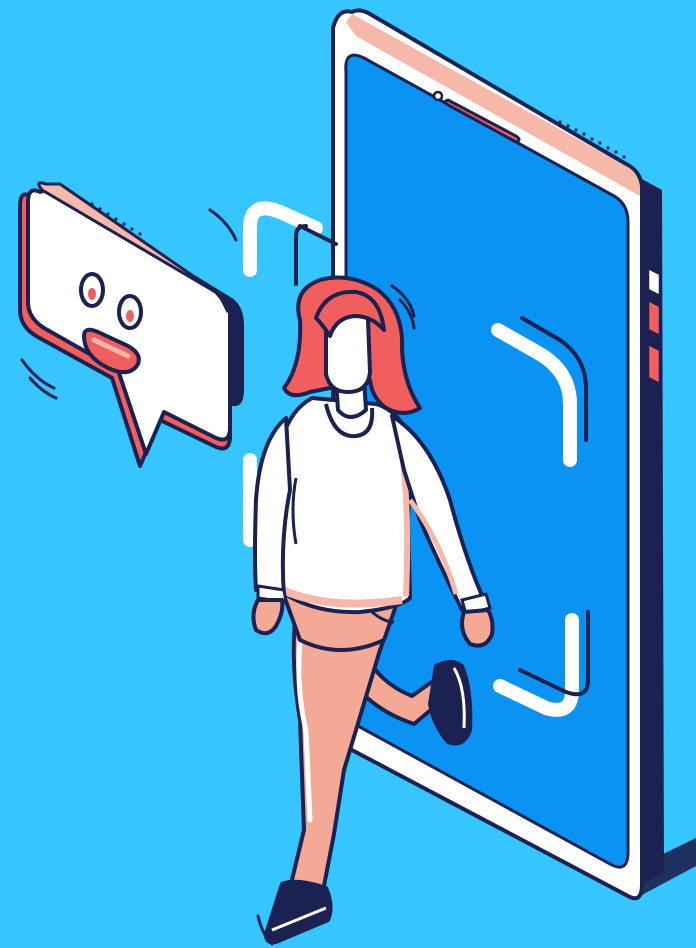  I want to click on woman-front-leg, so click(322, 774).